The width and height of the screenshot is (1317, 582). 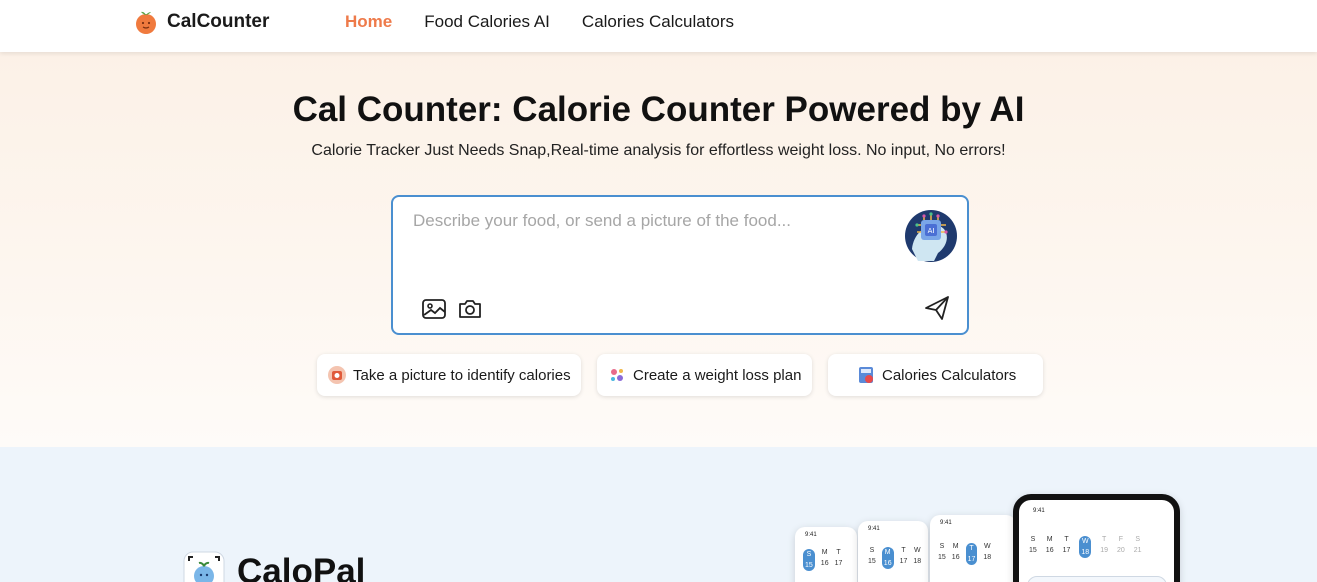 I want to click on progress-pill, so click(x=1097, y=579).